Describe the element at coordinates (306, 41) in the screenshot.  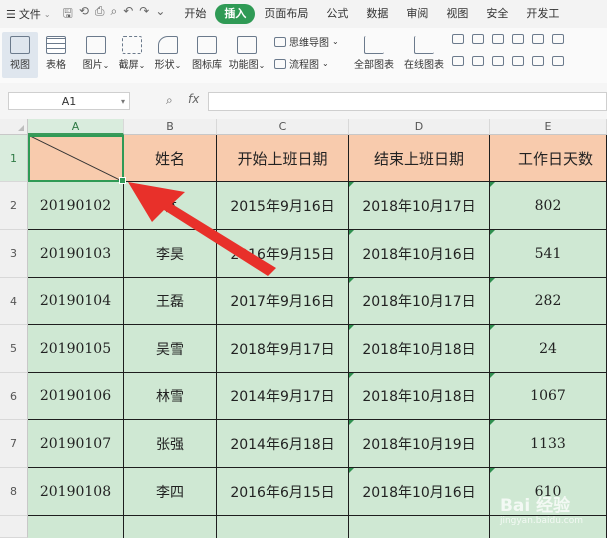
I see `mindmap-button: 思维导图 ⌄` at that location.